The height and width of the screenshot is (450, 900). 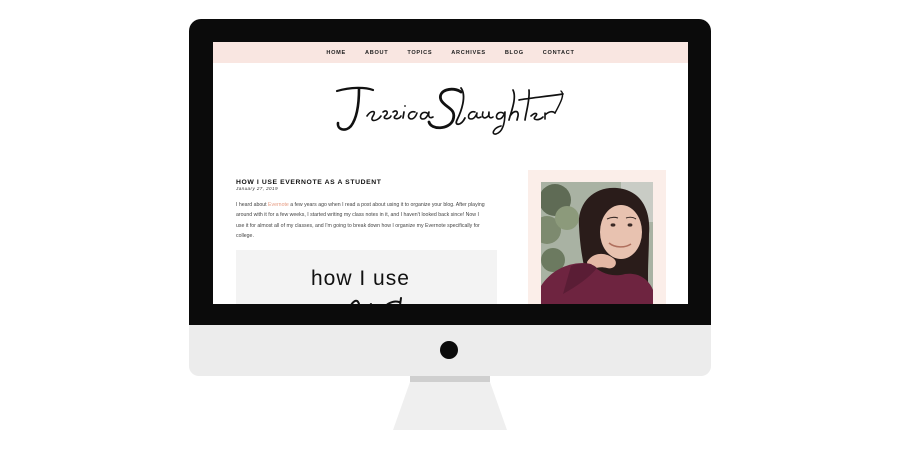 I want to click on nav-contact: CONTACT, so click(x=559, y=53).